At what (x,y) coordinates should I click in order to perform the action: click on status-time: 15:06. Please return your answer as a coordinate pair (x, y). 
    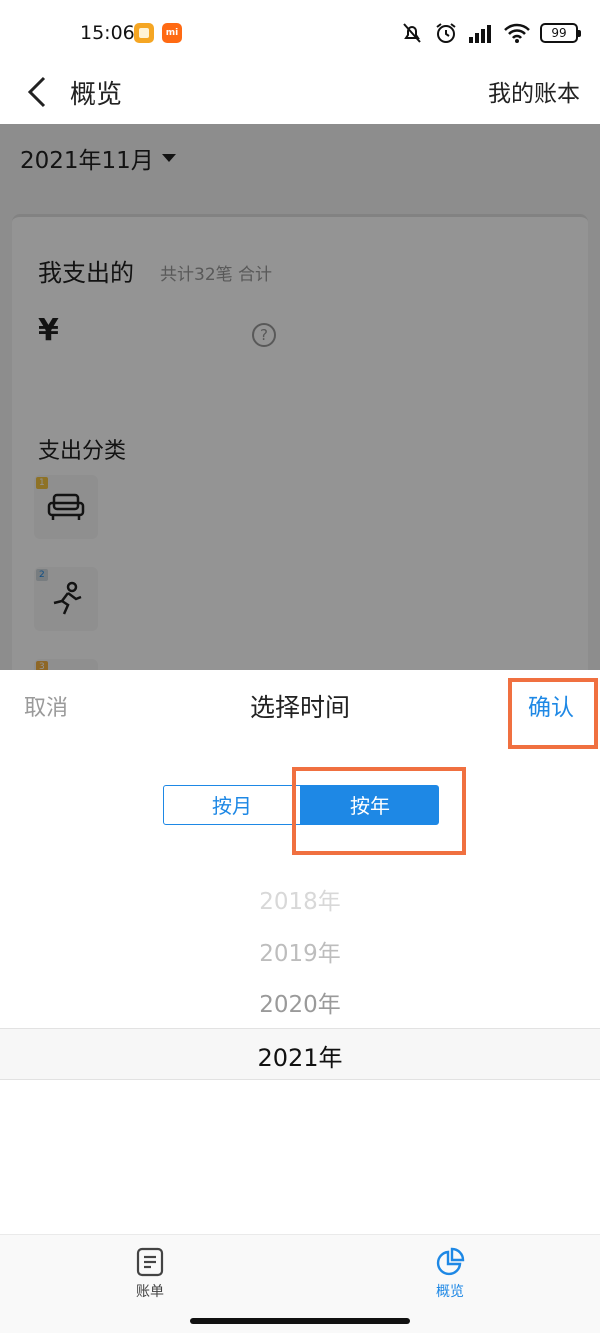
    Looking at the image, I should click on (107, 33).